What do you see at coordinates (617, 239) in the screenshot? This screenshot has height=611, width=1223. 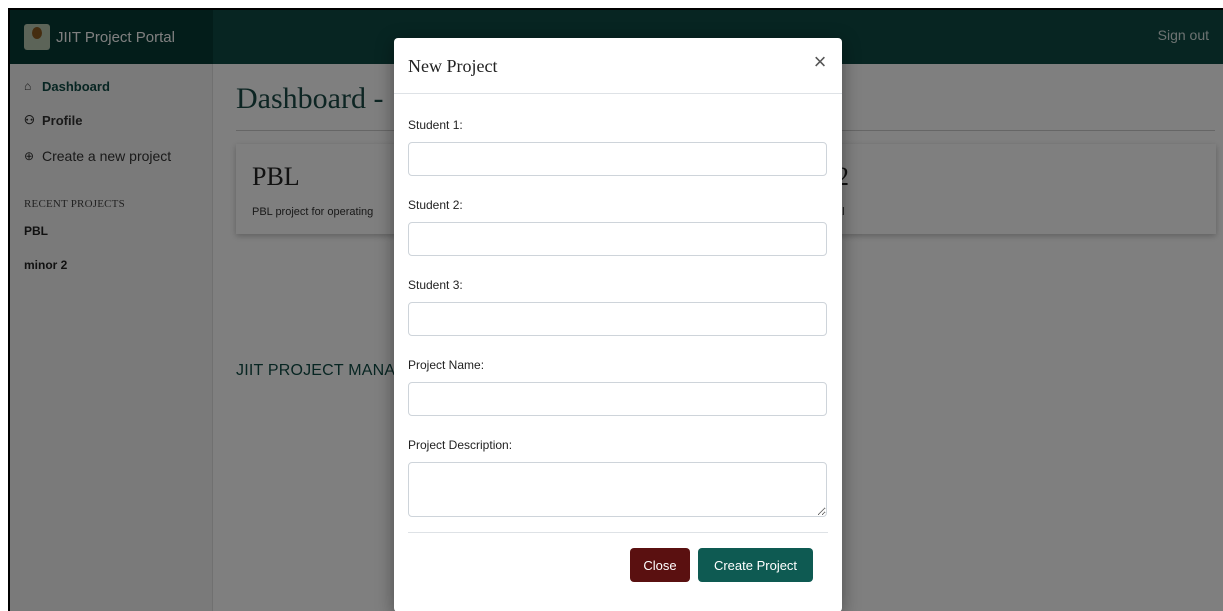 I see `student2-input` at bounding box center [617, 239].